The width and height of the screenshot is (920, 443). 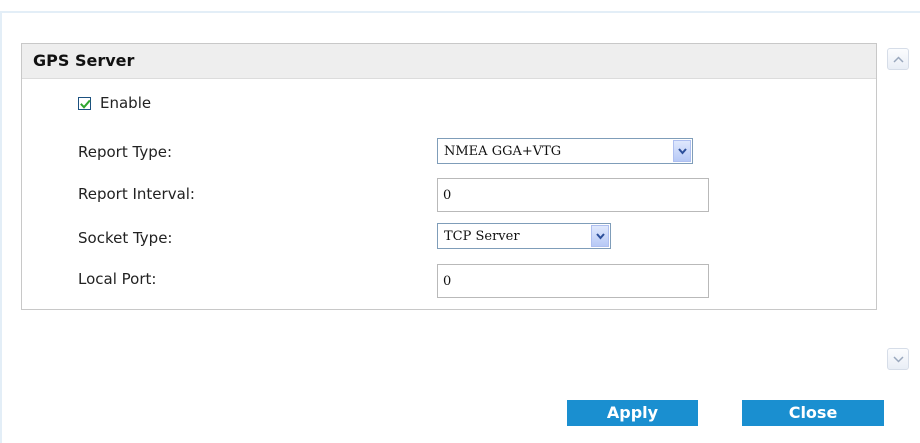 I want to click on scroll-up-button, so click(x=898, y=59).